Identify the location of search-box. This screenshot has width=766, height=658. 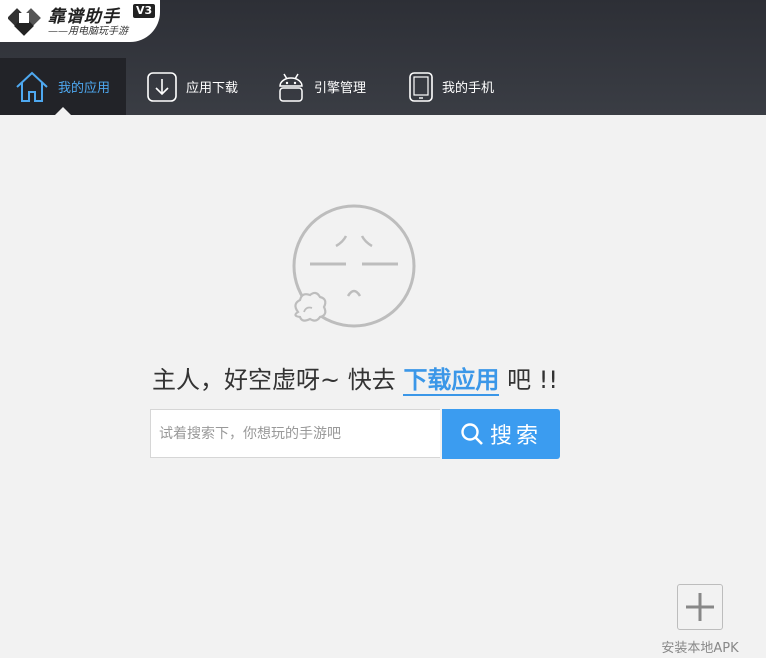
(295, 433).